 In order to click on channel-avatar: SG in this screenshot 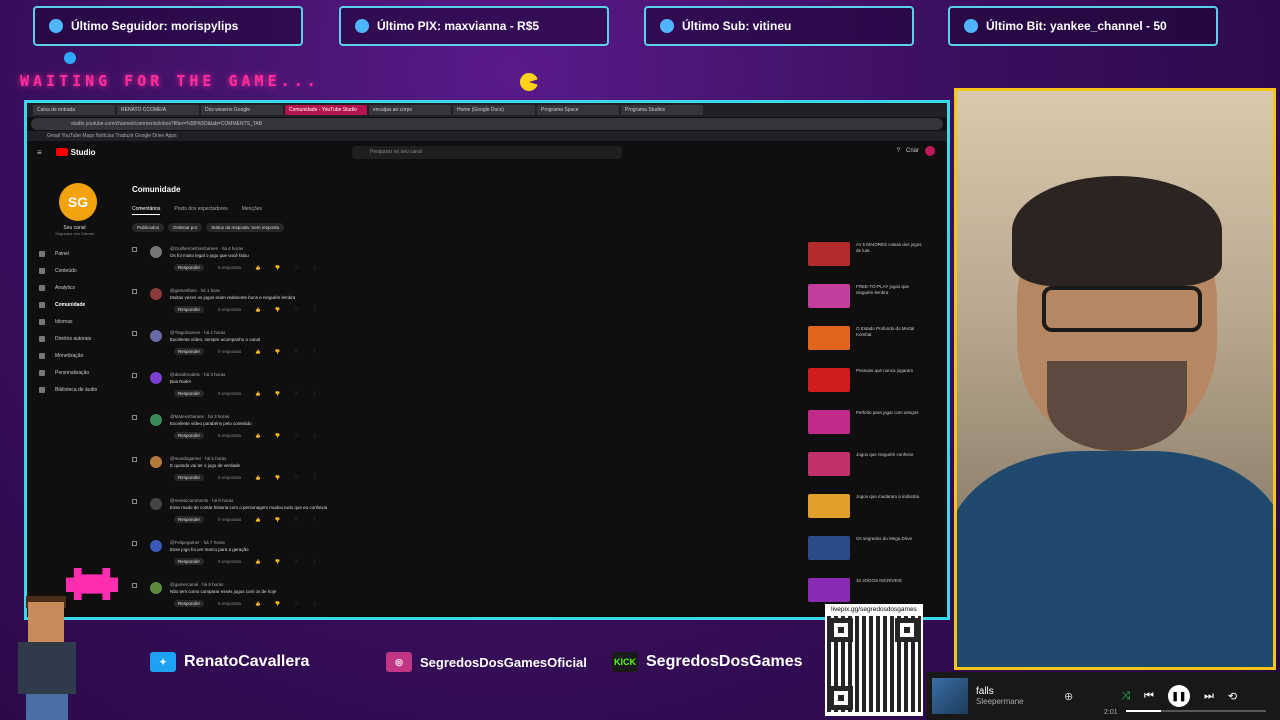, I will do `click(78, 202)`.